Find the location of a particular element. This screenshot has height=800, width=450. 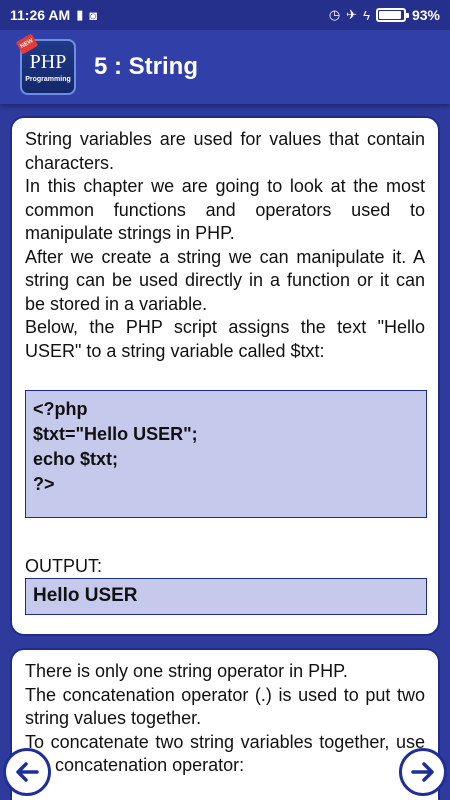

status-bar-left: 11:26 AM ▮ ◙ is located at coordinates (53, 15).